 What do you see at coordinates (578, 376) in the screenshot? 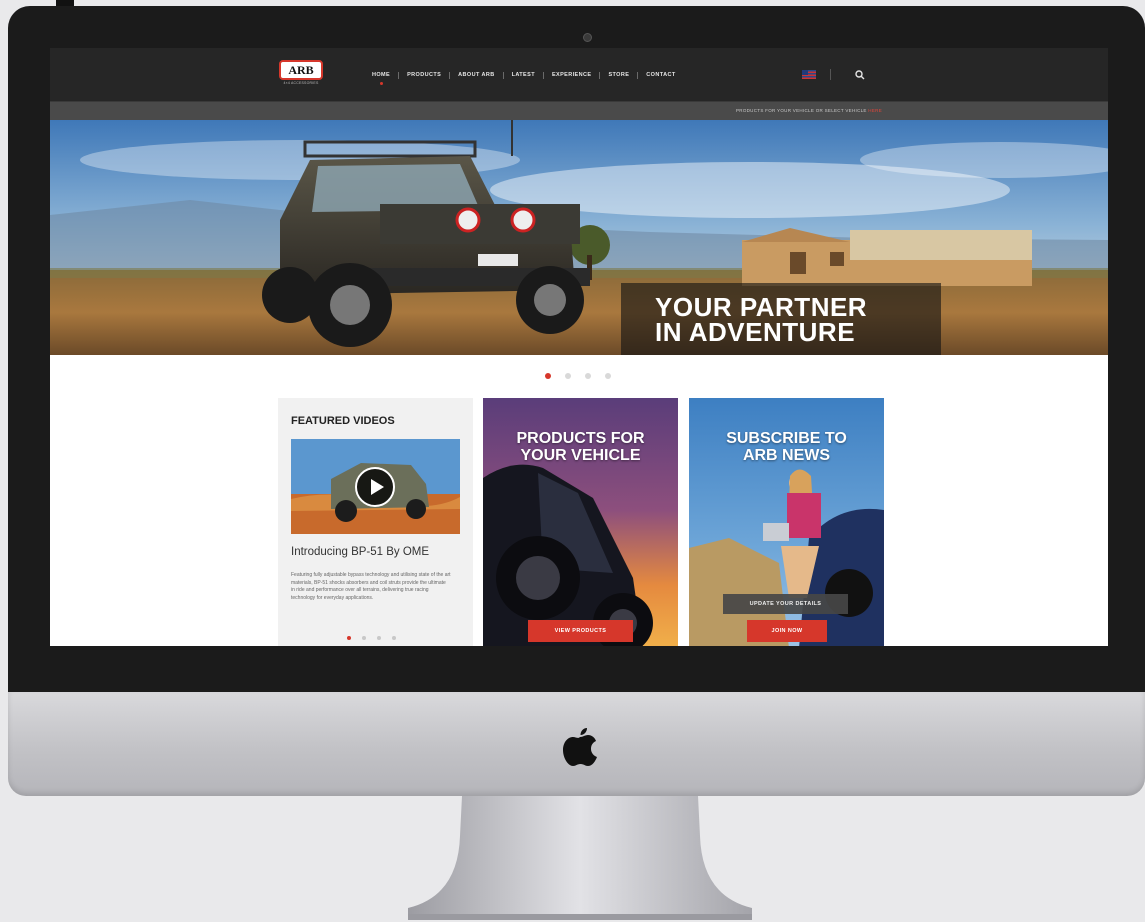
I see `hero-slider-dots` at bounding box center [578, 376].